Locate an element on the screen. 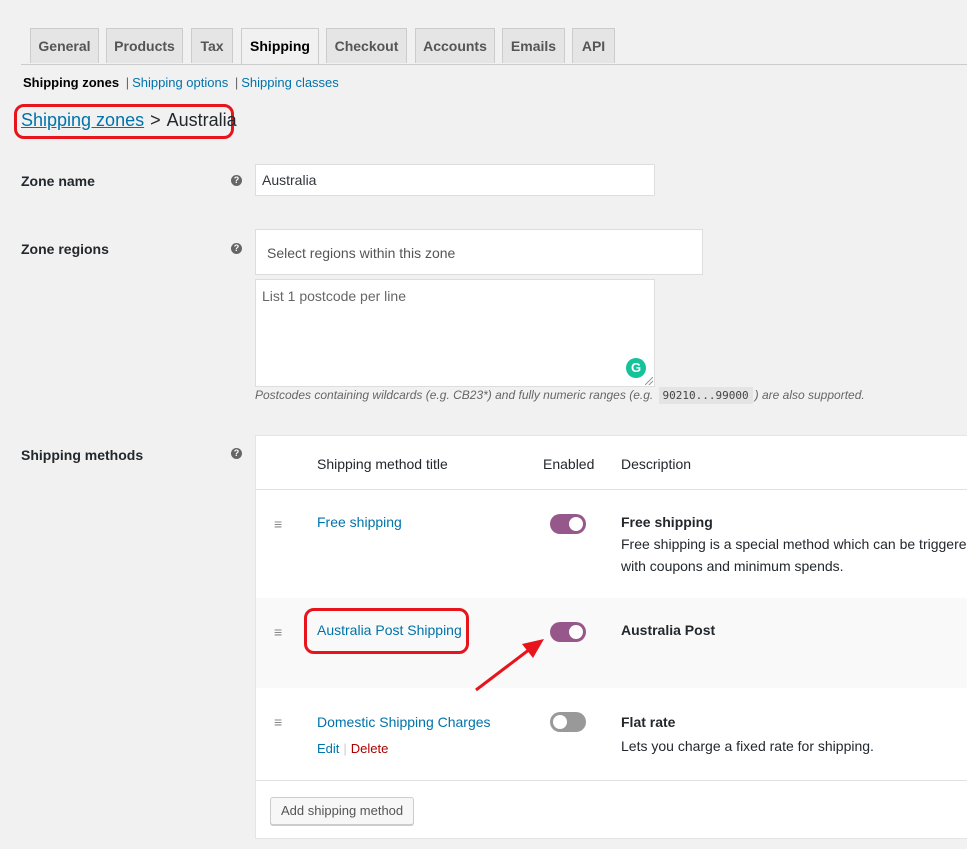  tab-emails: Emails is located at coordinates (533, 45).